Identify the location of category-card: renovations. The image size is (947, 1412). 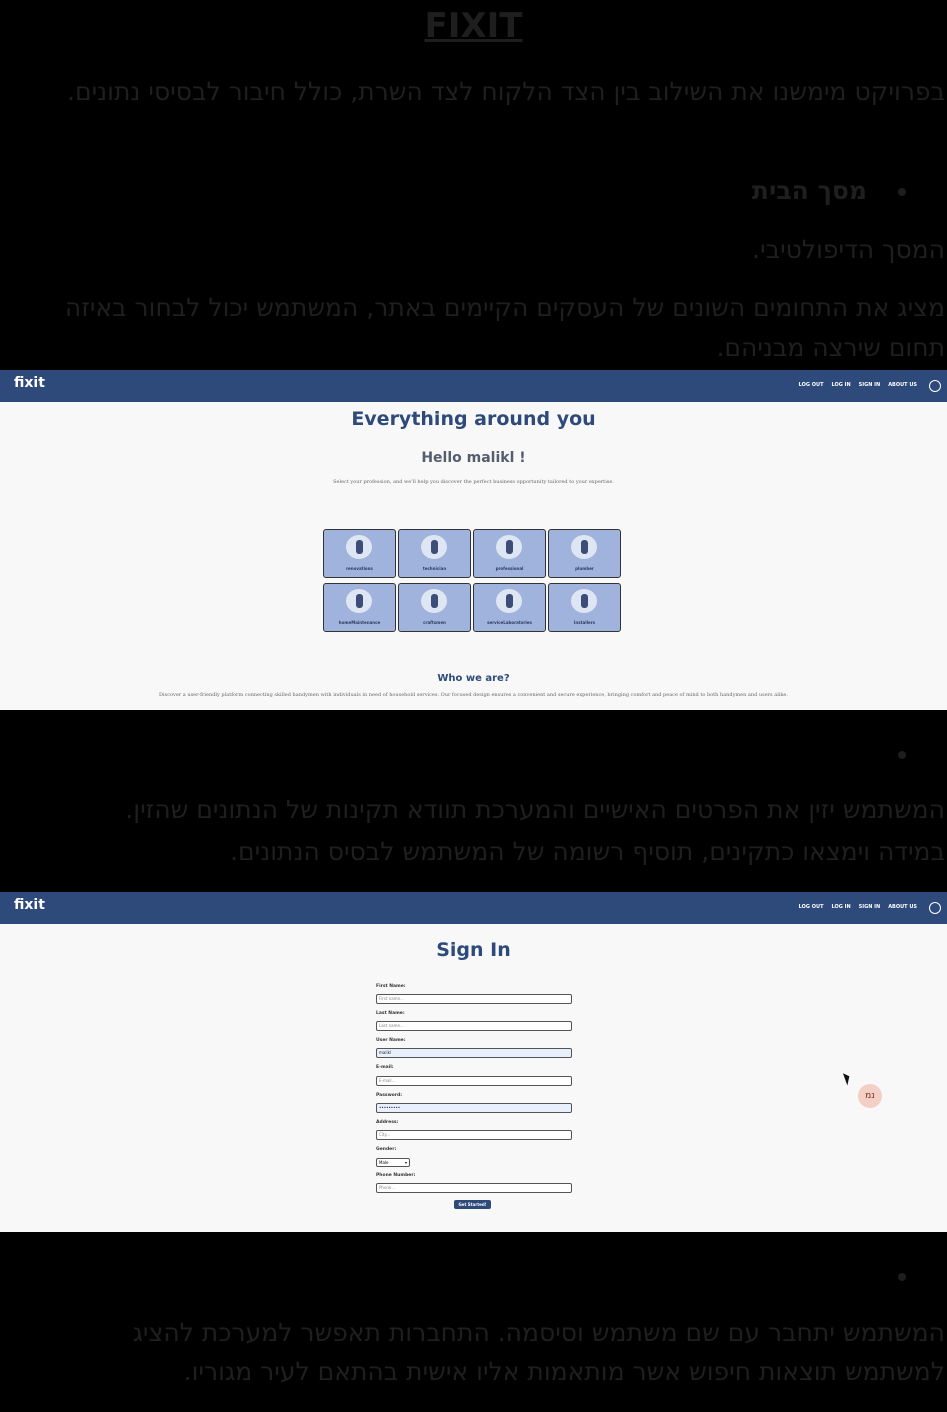
(359, 553).